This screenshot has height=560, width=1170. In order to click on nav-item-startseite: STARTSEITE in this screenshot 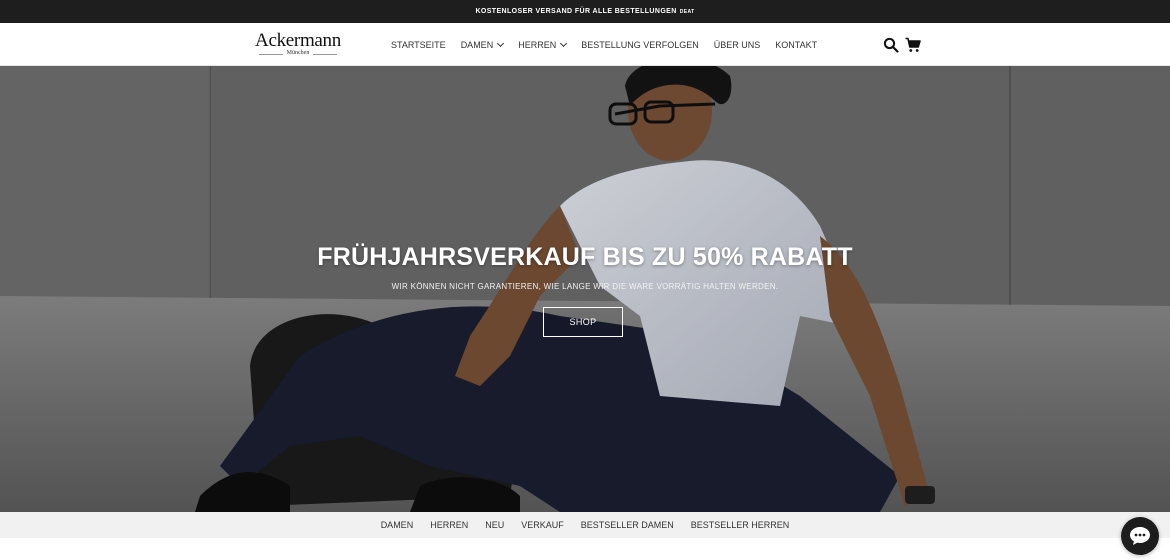, I will do `click(418, 45)`.